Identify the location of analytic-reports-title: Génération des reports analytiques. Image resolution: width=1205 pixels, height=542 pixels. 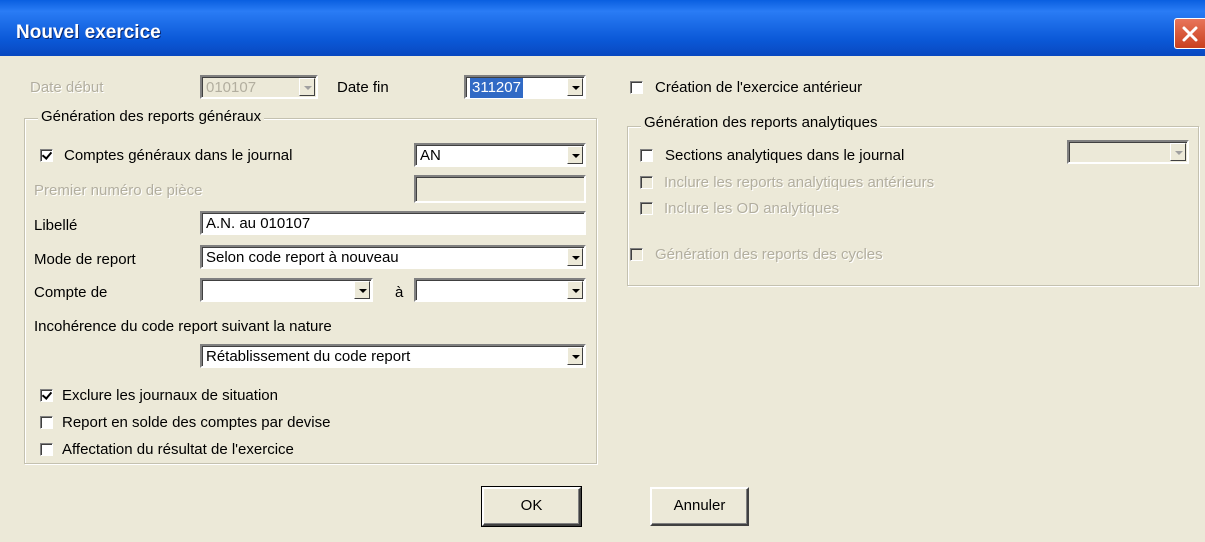
(761, 123).